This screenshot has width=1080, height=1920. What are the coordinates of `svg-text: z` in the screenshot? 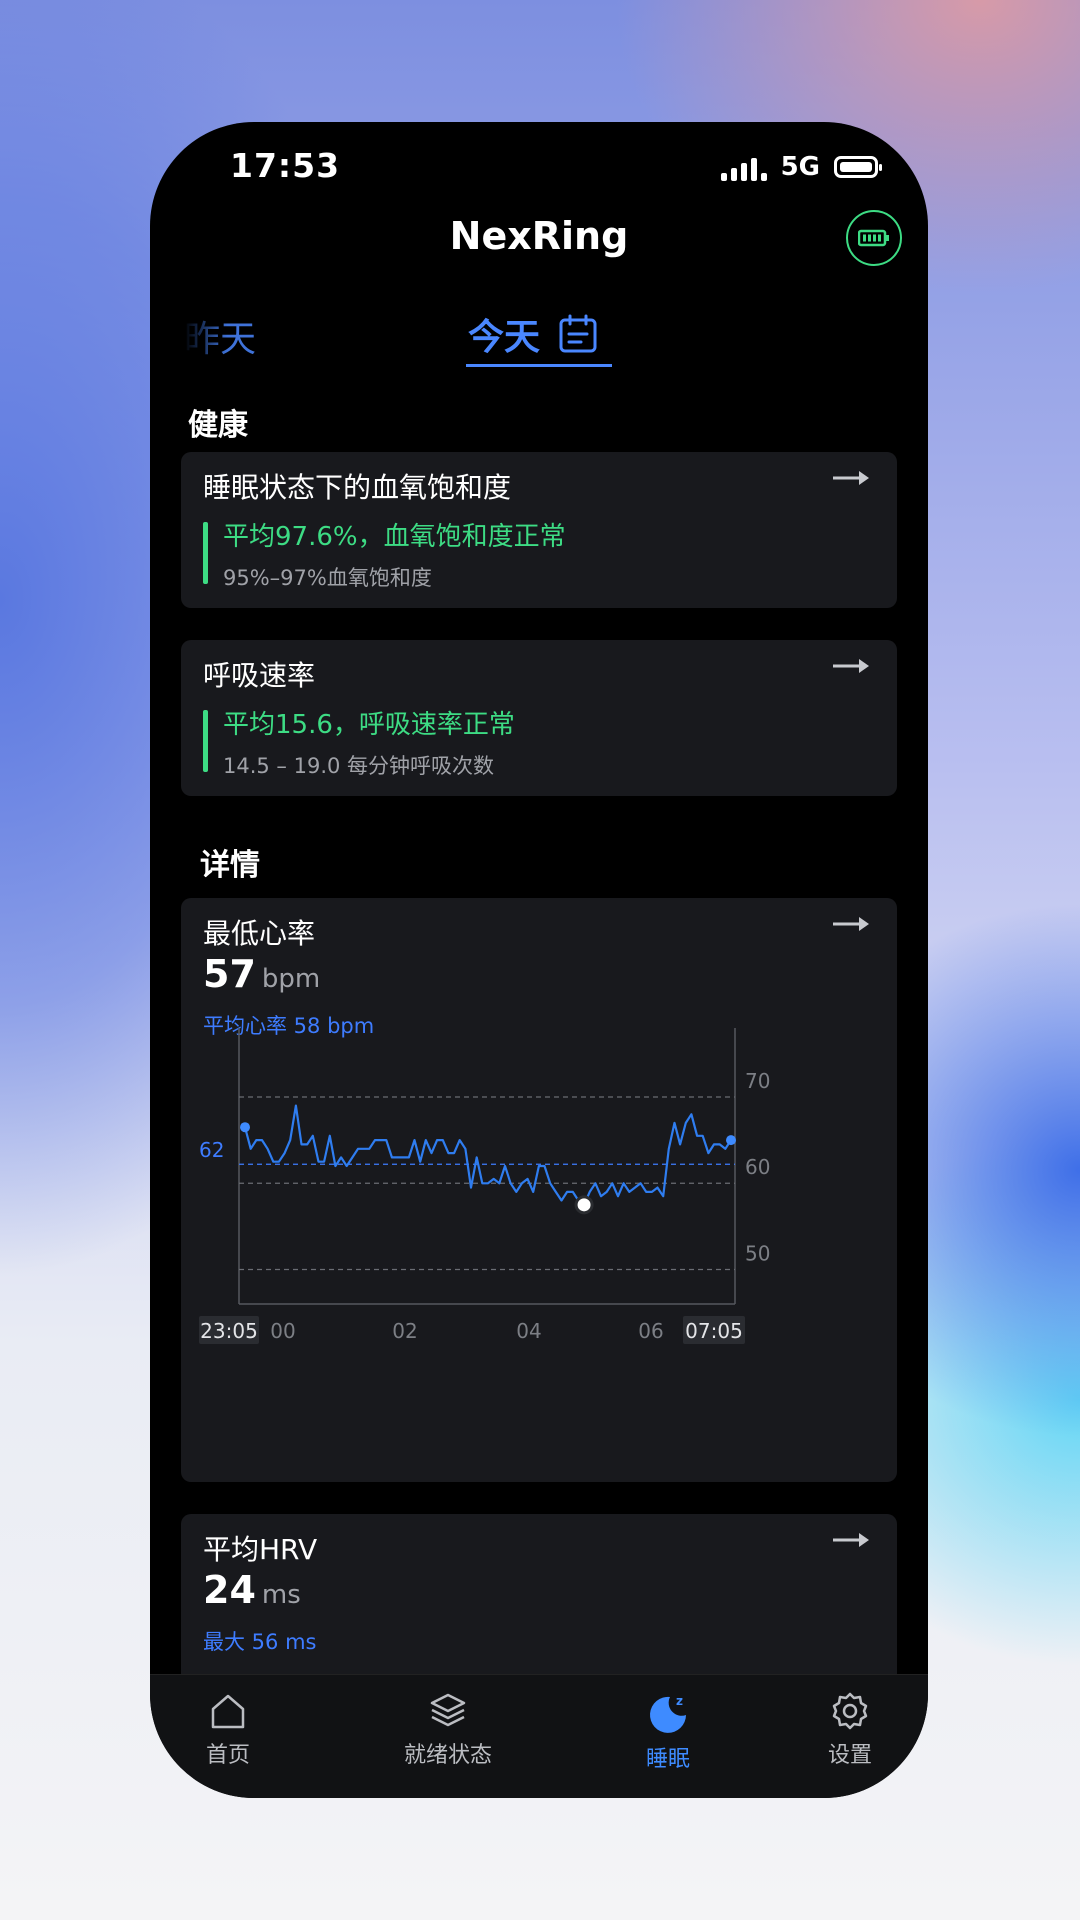 It's located at (679, 1701).